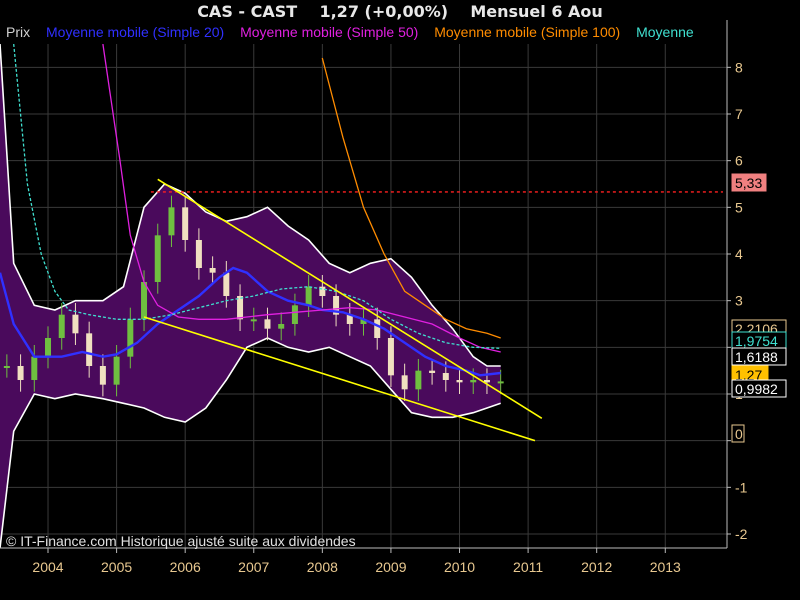  I want to click on y-tick-label: 7, so click(739, 114).